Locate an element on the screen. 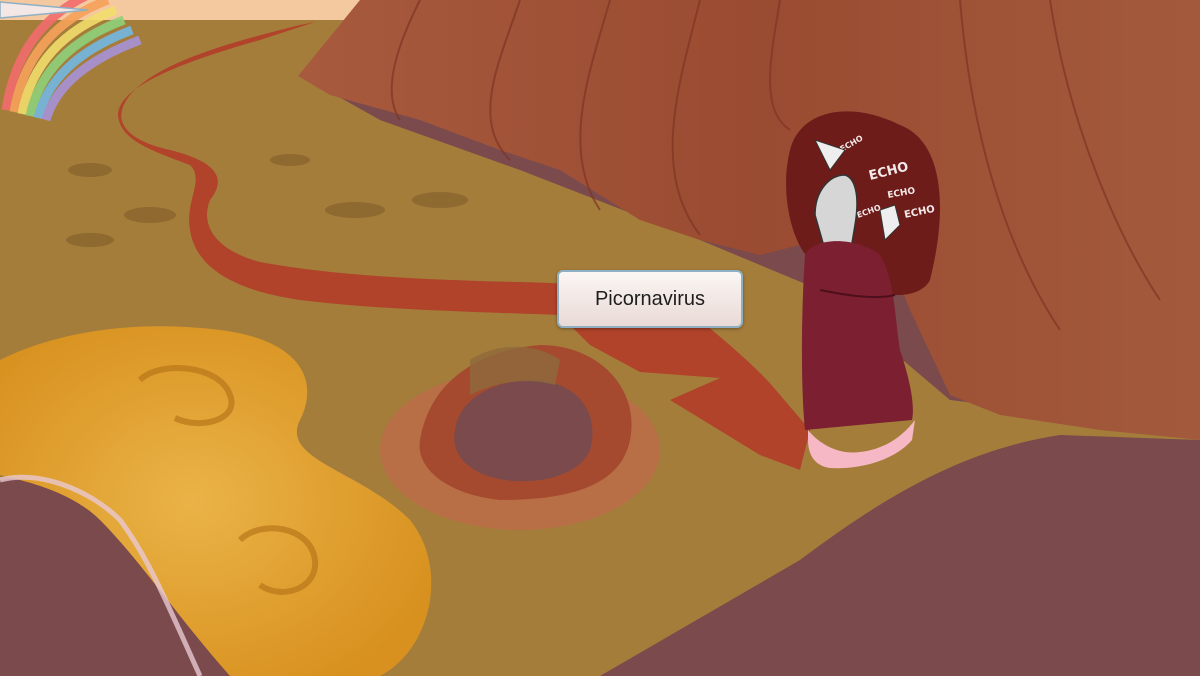  callout-label: Picornavirus is located at coordinates (650, 299).